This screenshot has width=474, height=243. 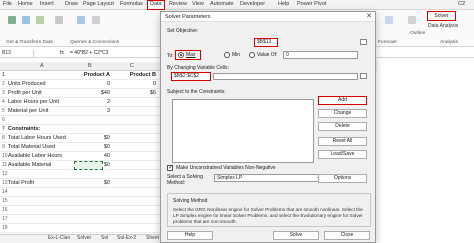 What do you see at coordinates (441, 16) in the screenshot?
I see `solver-button: Solver` at bounding box center [441, 16].